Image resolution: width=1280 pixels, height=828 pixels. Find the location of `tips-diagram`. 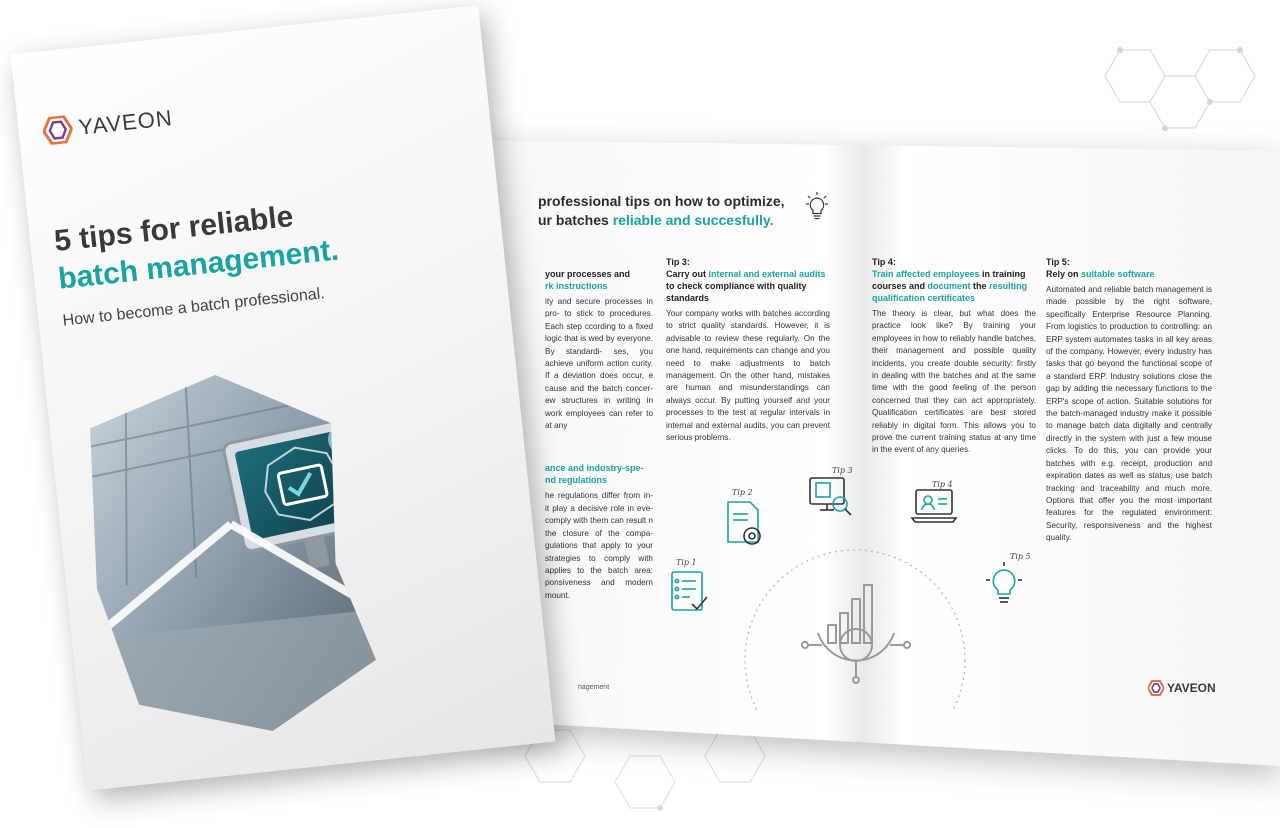

tips-diagram is located at coordinates (846, 593).